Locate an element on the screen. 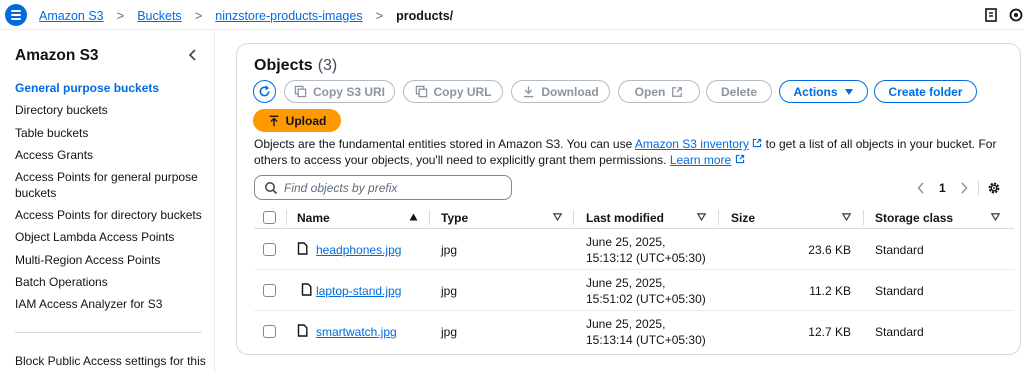 This screenshot has width=1024, height=373. modified-time: 15:13:12 (UTC+05:30) is located at coordinates (646, 257).